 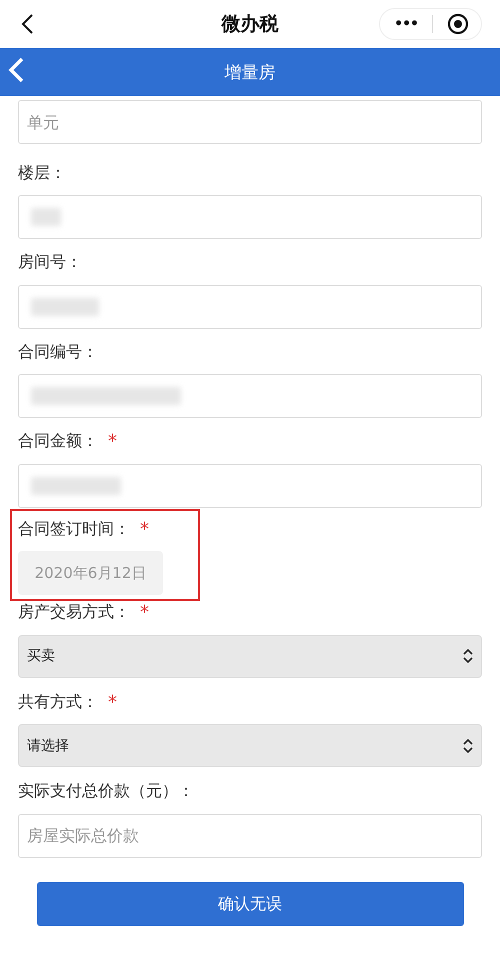 What do you see at coordinates (250, 24) in the screenshot?
I see `app-title: 微办税` at bounding box center [250, 24].